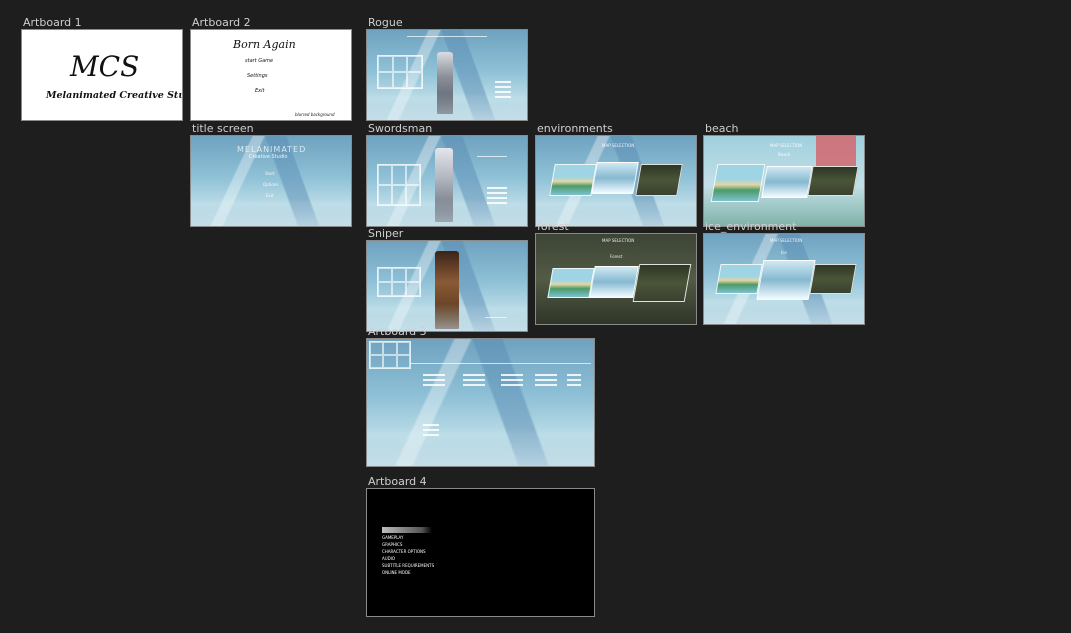 This screenshot has height=633, width=1071. I want to click on sketch-note: blurred background, so click(315, 114).